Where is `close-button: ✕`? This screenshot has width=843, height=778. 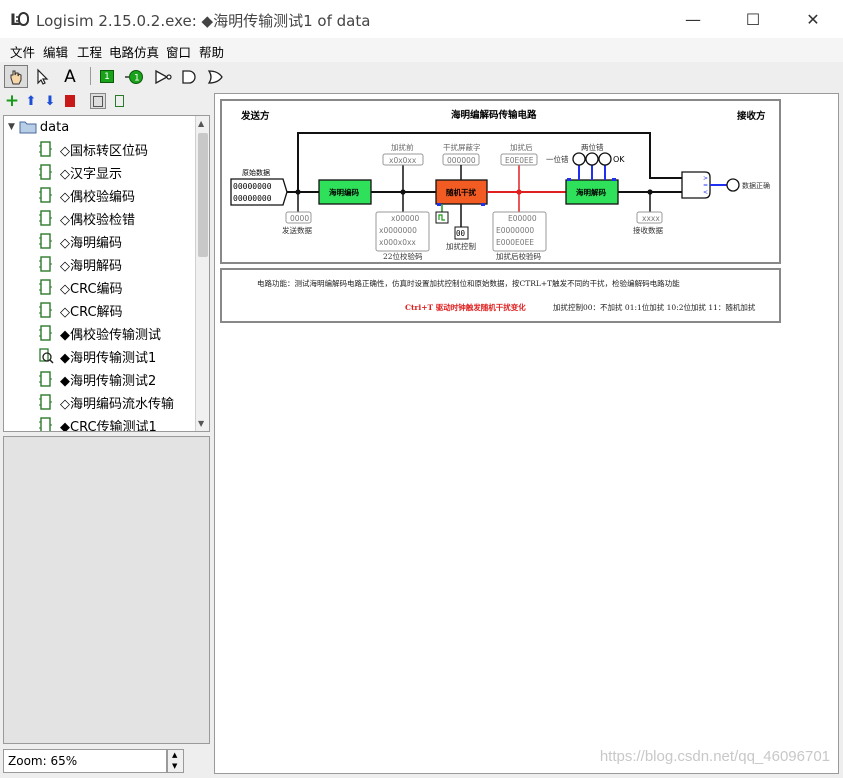 close-button: ✕ is located at coordinates (813, 19).